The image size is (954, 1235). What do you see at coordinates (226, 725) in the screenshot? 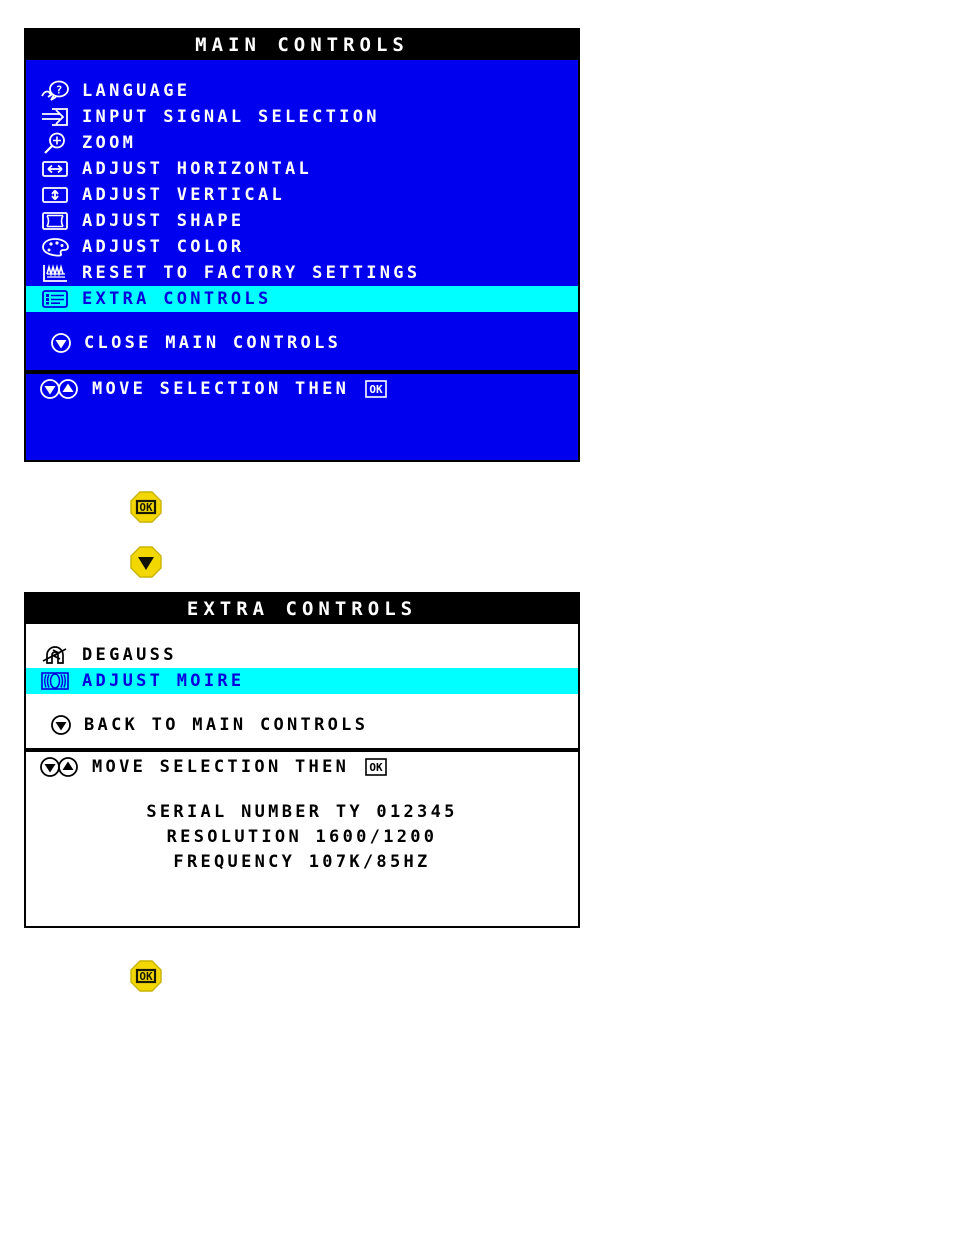
I see `back-to-main-controls-label: BACK TO MAIN CONTROLS` at bounding box center [226, 725].